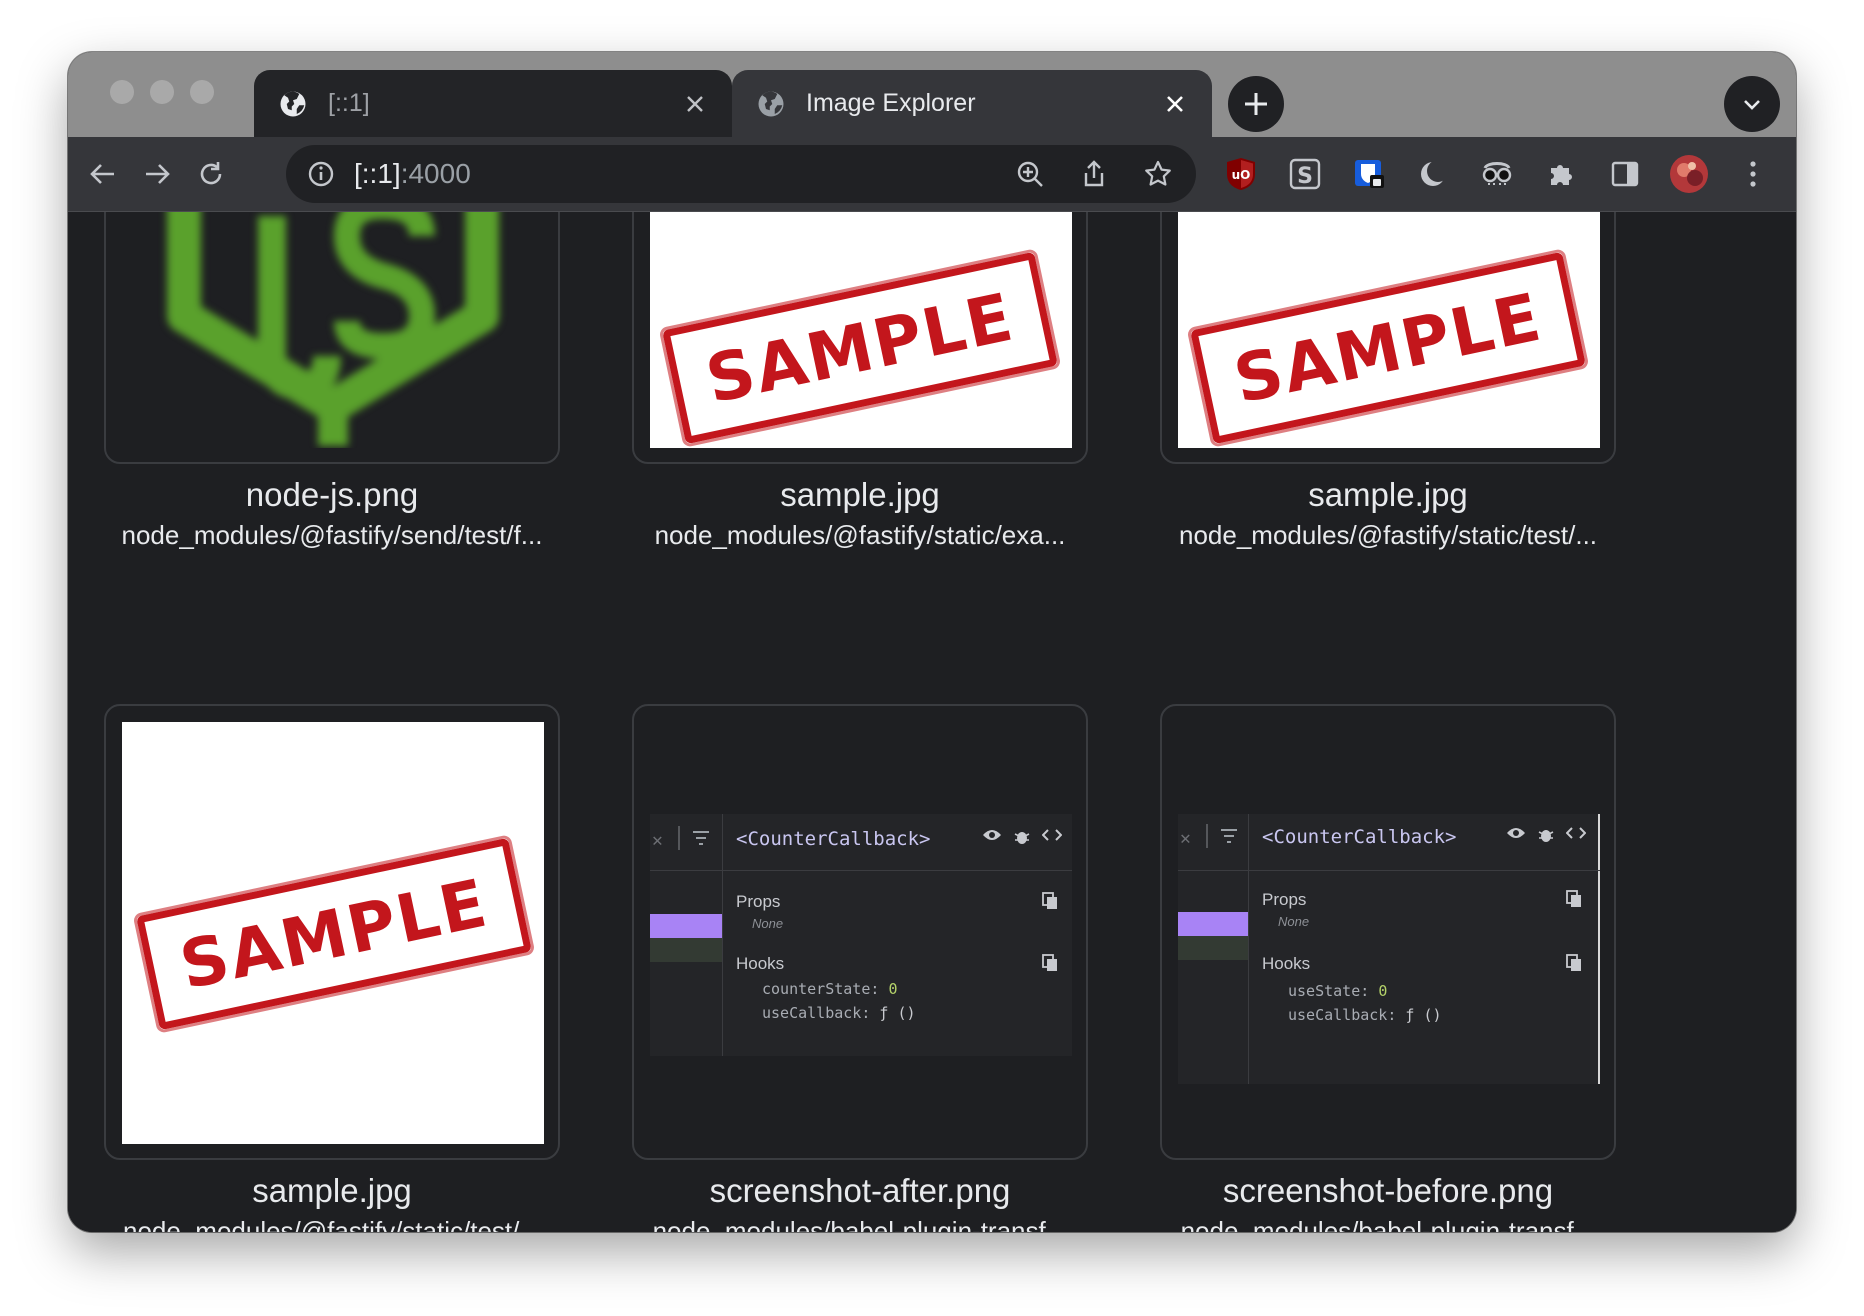 This screenshot has height=1316, width=1864. I want to click on back-button, so click(103, 174).